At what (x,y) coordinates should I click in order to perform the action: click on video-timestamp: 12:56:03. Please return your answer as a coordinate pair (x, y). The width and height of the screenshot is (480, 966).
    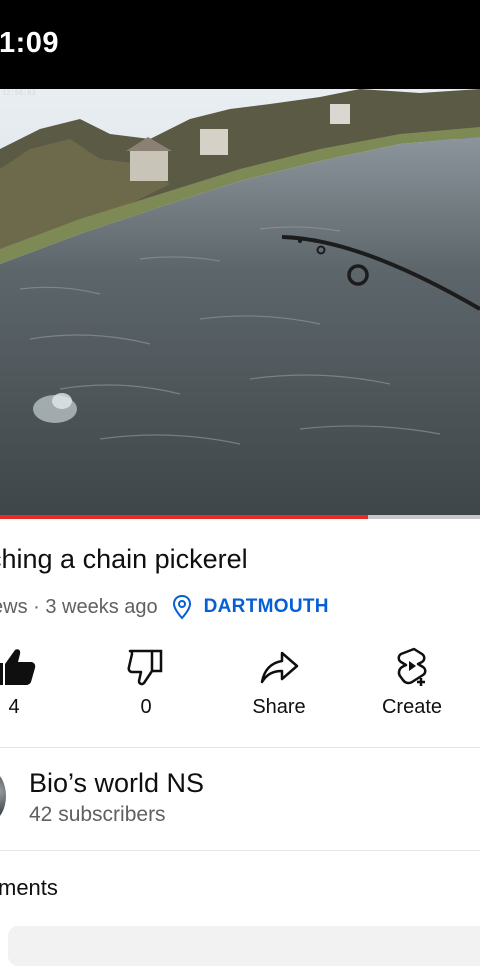
    Looking at the image, I should click on (19, 93).